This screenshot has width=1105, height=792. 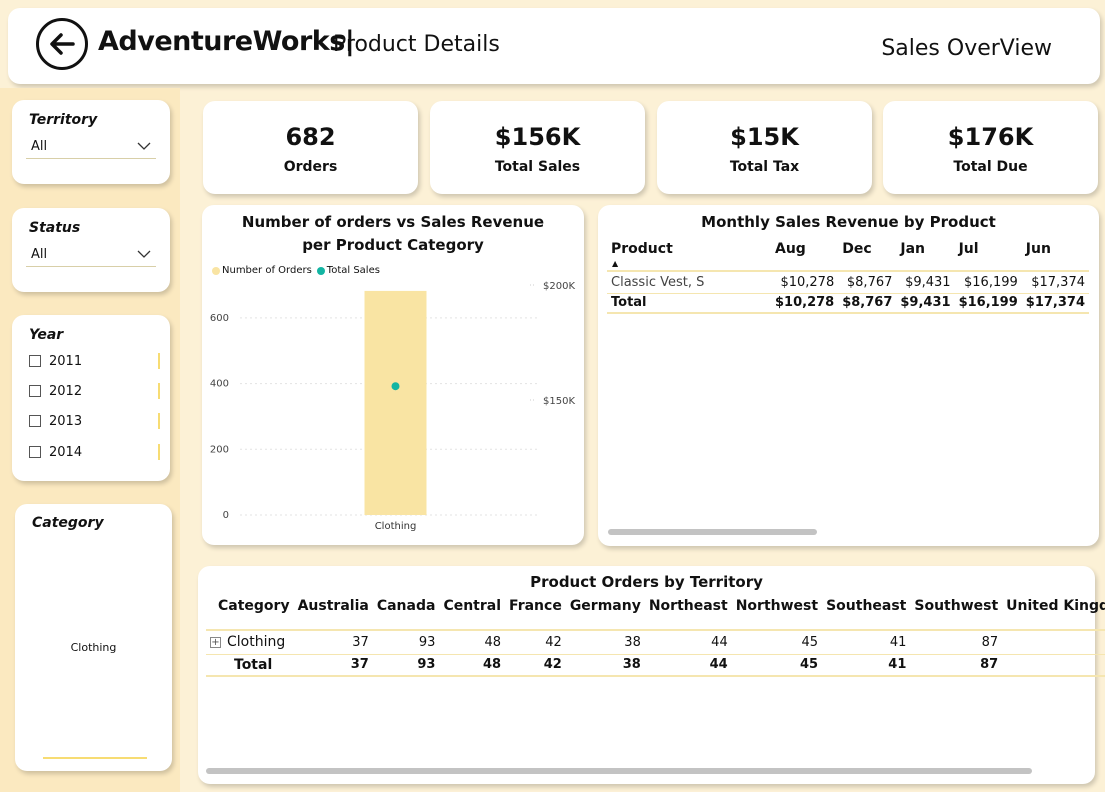 What do you see at coordinates (66, 452) in the screenshot?
I see `year-label: 2014` at bounding box center [66, 452].